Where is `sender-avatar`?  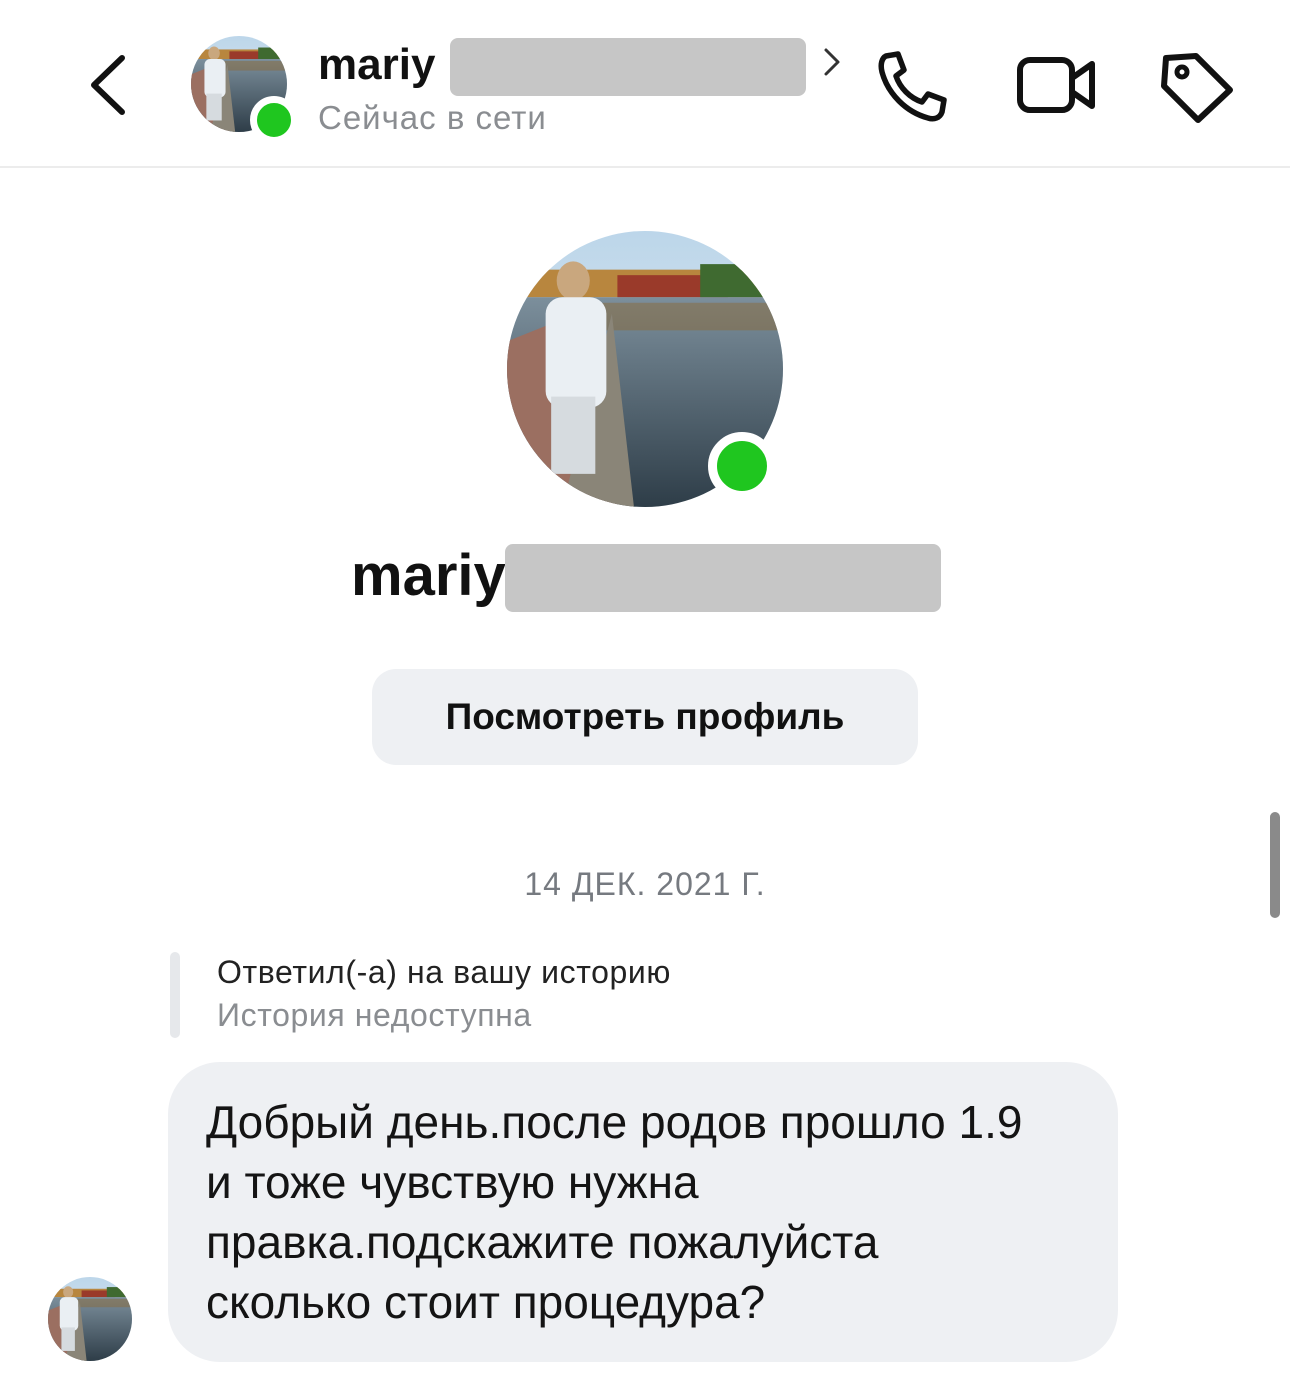 sender-avatar is located at coordinates (90, 1319).